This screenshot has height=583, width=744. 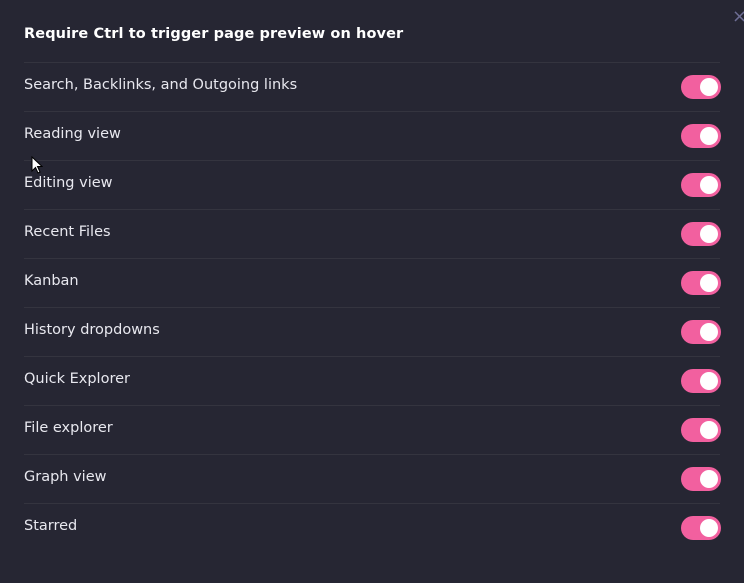 I want to click on setting-toggle-file-explorer, so click(x=701, y=430).